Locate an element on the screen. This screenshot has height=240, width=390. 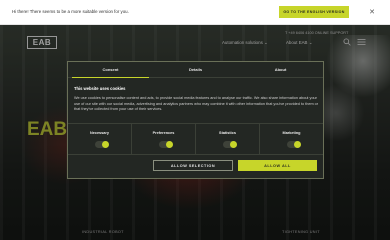
category-label: Marketing is located at coordinates (291, 133).